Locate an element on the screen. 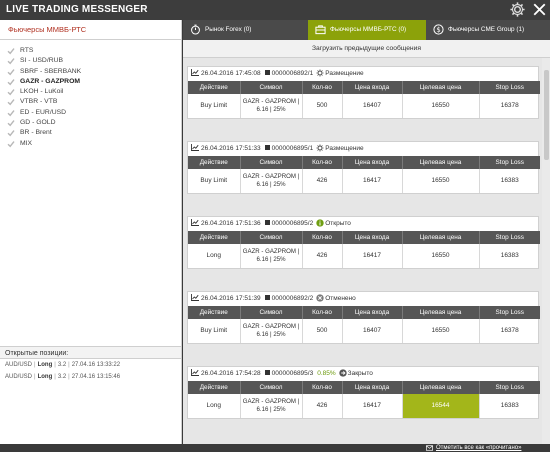  open-position-row: AUD/USD | Long | 3.2 | 27.04.16 13:15:46 is located at coordinates (90, 377).